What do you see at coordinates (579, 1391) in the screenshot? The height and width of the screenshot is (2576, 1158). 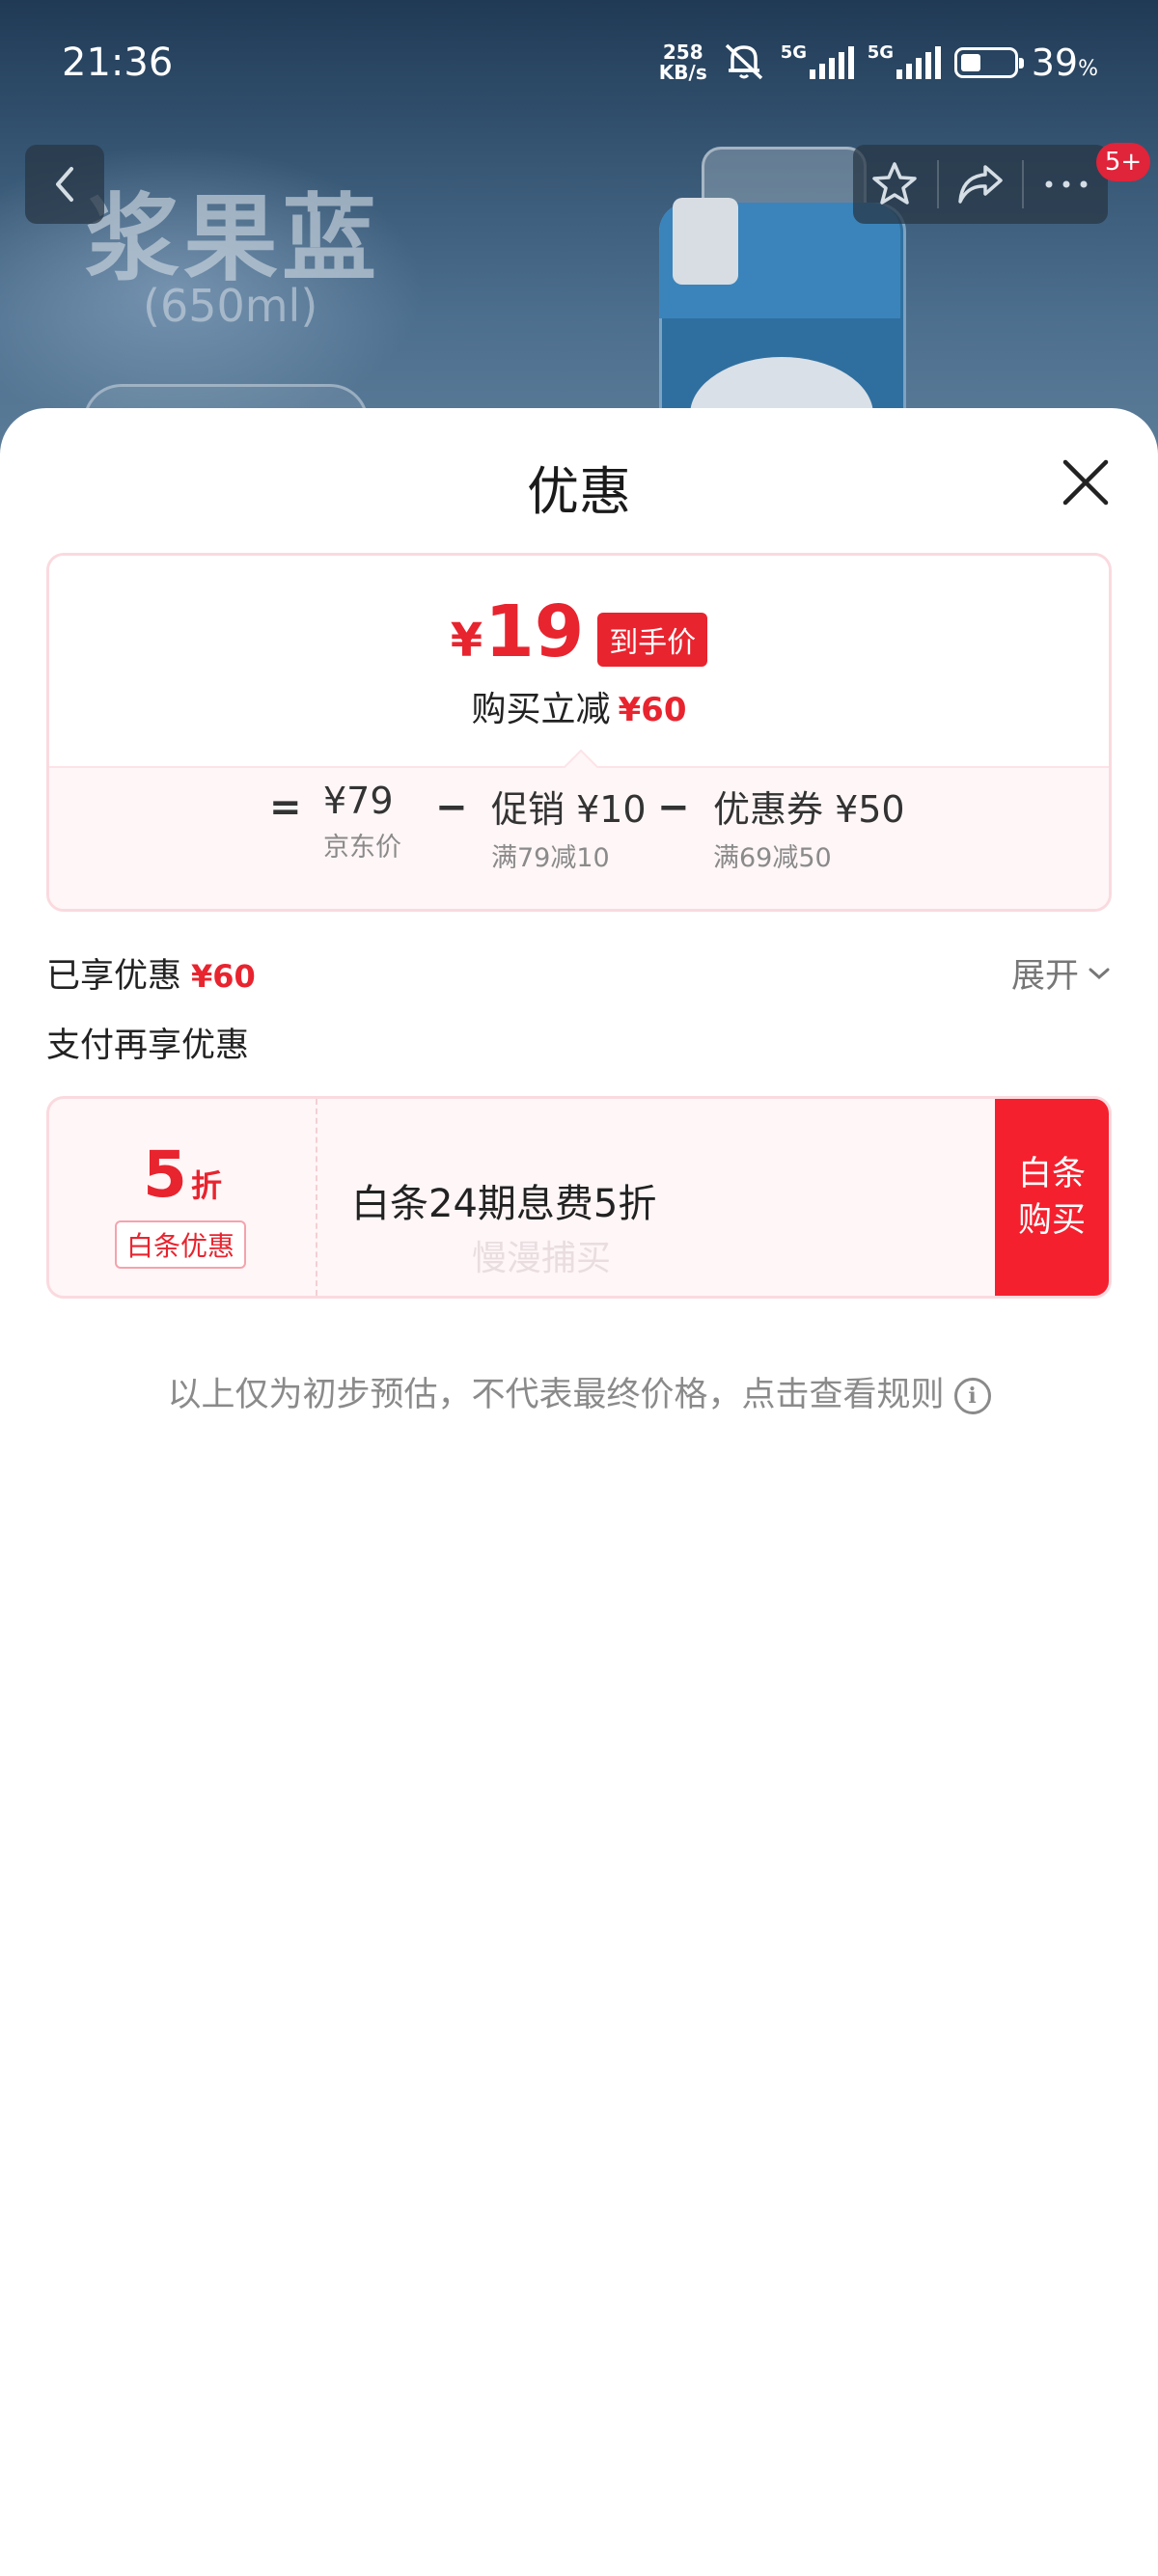 I see `price-disclaimer: 以上仅为初步预估，不代表最终价格，点击查看规则 i` at bounding box center [579, 1391].